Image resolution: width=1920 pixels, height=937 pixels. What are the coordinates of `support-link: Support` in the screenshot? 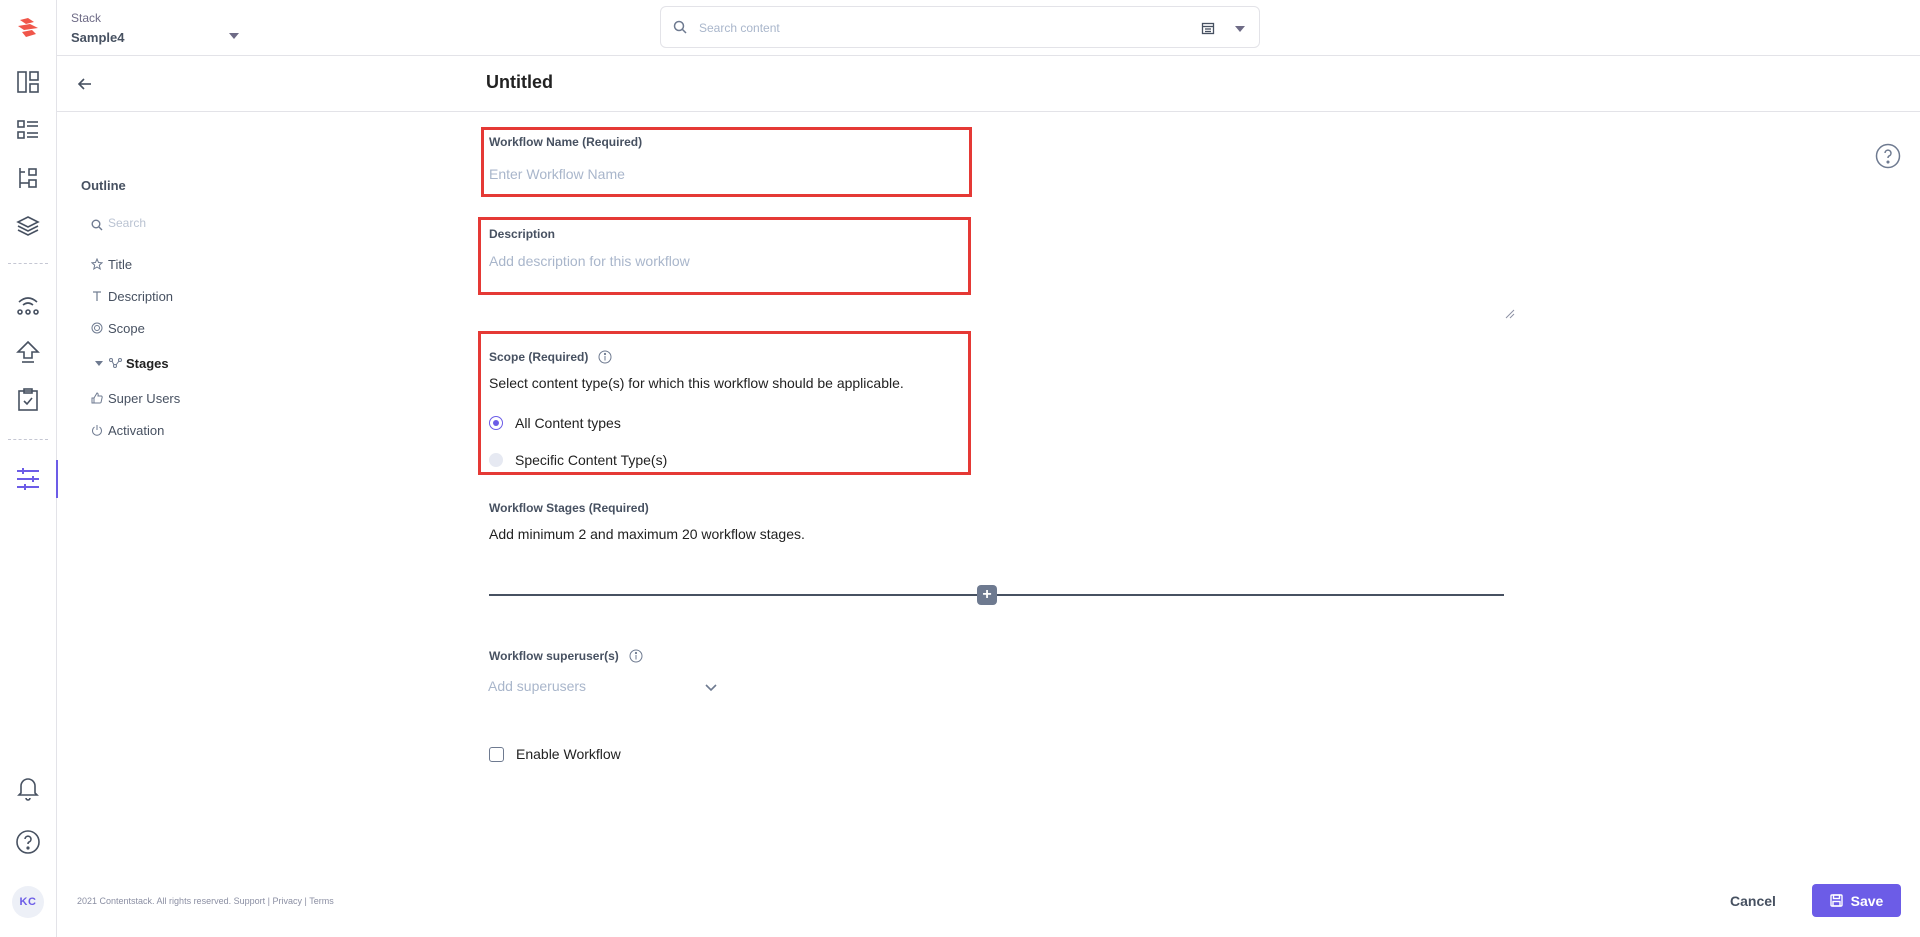 It's located at (250, 901).